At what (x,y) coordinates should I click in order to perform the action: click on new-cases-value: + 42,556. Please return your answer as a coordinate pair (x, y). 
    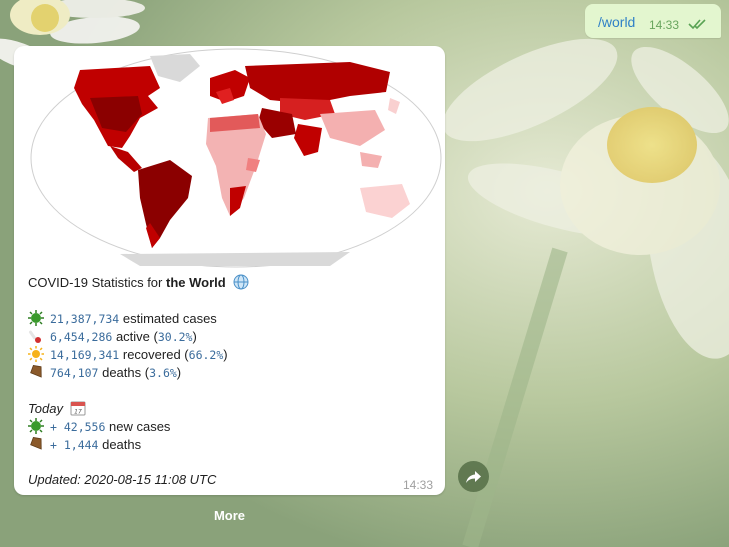
    Looking at the image, I should click on (78, 427).